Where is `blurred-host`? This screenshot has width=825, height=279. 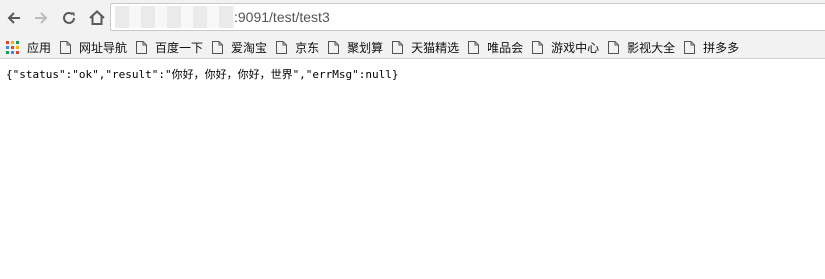 blurred-host is located at coordinates (175, 17).